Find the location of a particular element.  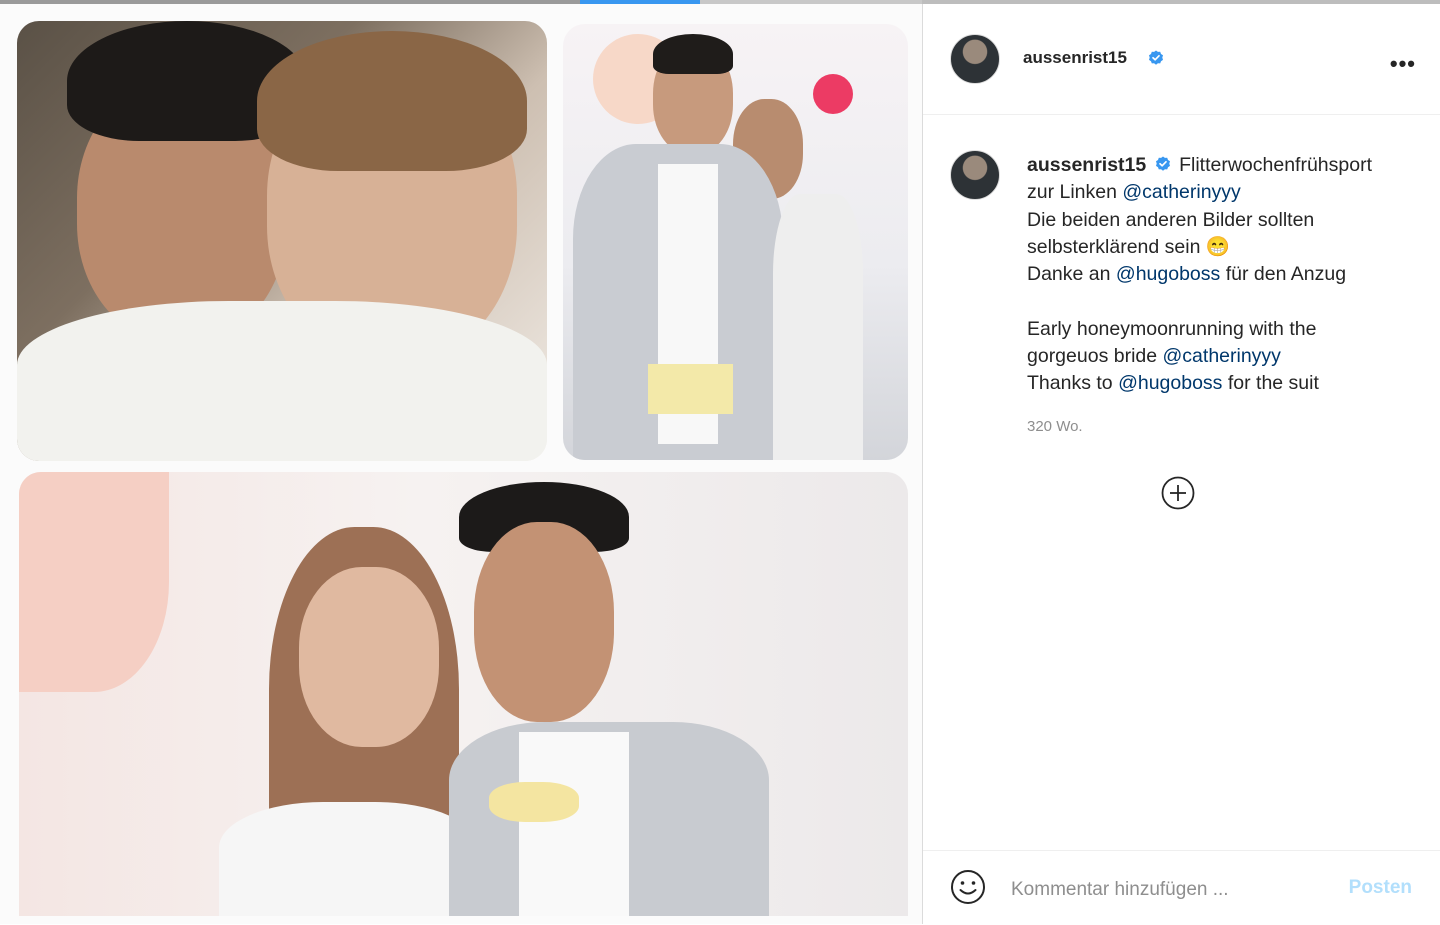

smiley-icon is located at coordinates (968, 887).